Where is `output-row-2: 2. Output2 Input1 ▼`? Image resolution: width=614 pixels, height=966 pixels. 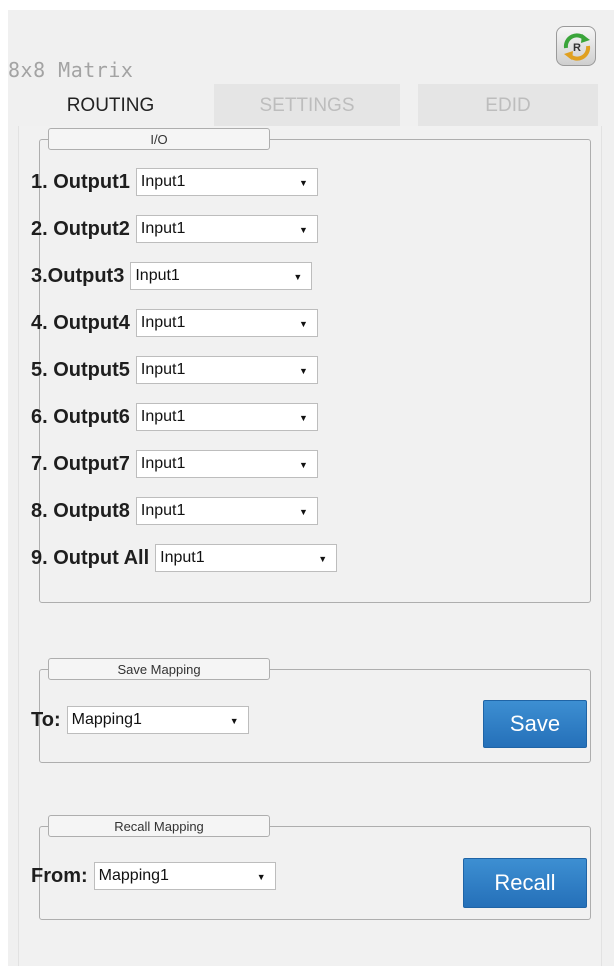 output-row-2: 2. Output2 Input1 ▼ is located at coordinates (174, 229).